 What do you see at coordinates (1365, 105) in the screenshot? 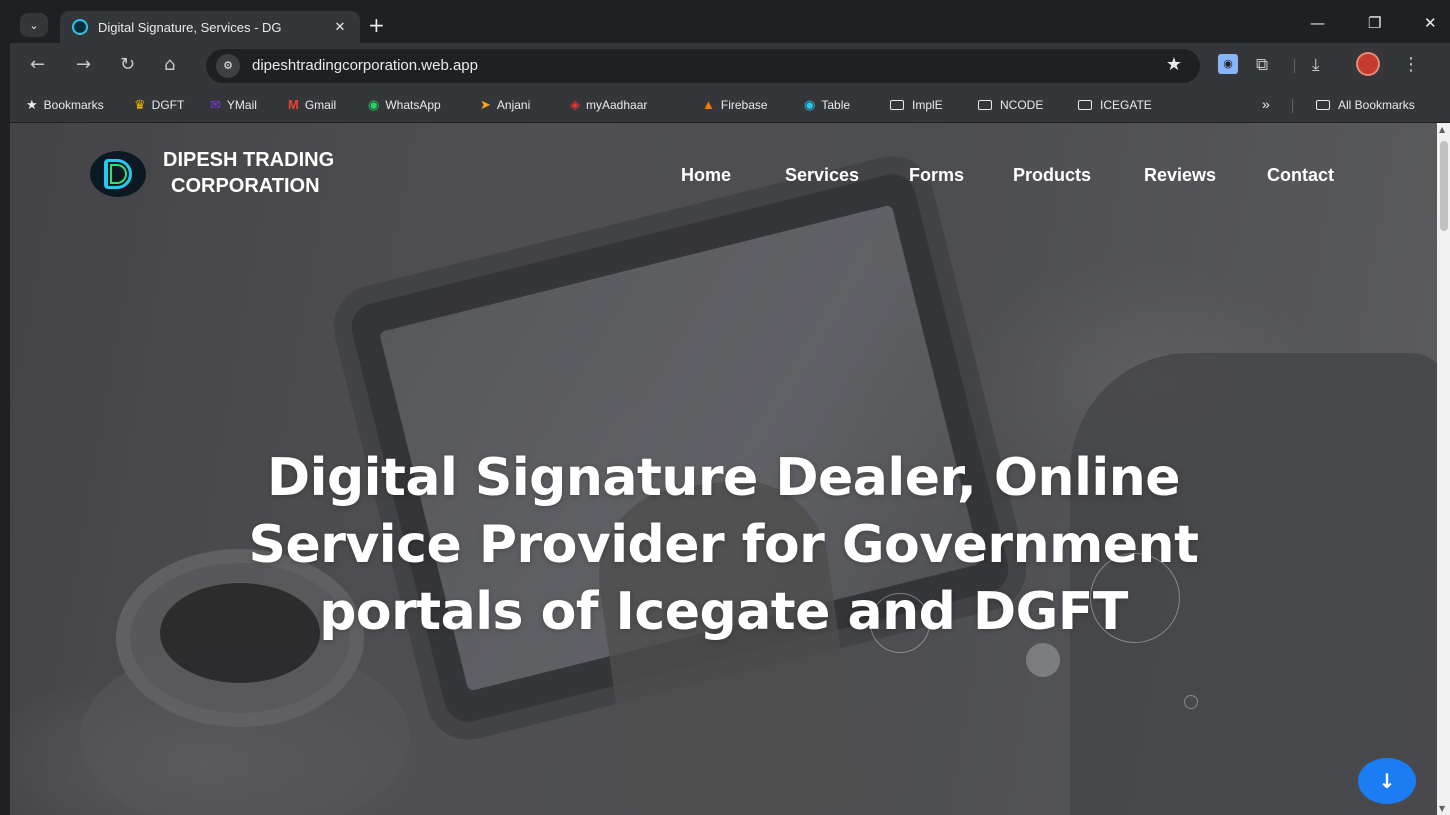
I see `all-bookmarks-button: All Bookmarks` at bounding box center [1365, 105].